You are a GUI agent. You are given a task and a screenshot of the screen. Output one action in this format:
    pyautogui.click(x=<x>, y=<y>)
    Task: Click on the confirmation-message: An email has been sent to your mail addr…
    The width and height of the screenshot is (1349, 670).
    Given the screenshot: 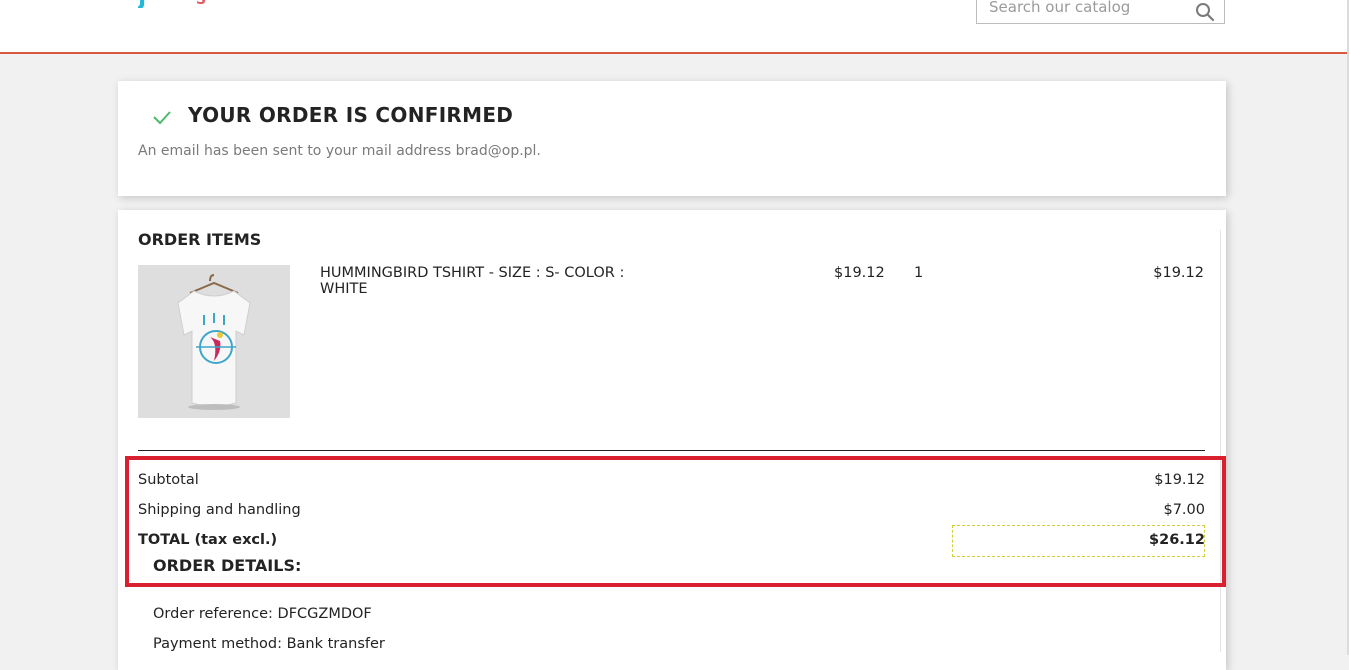 What is the action you would take?
    pyautogui.click(x=339, y=151)
    